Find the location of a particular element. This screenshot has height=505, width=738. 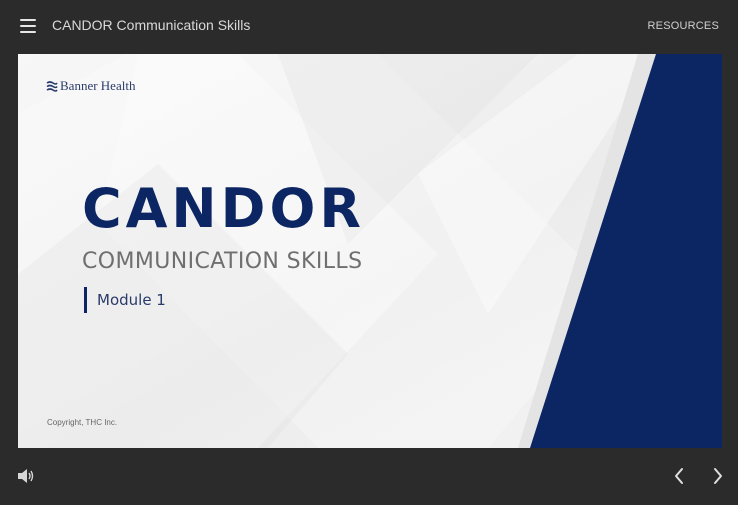

copyright-text: Copyright, THC Inc. is located at coordinates (82, 422).